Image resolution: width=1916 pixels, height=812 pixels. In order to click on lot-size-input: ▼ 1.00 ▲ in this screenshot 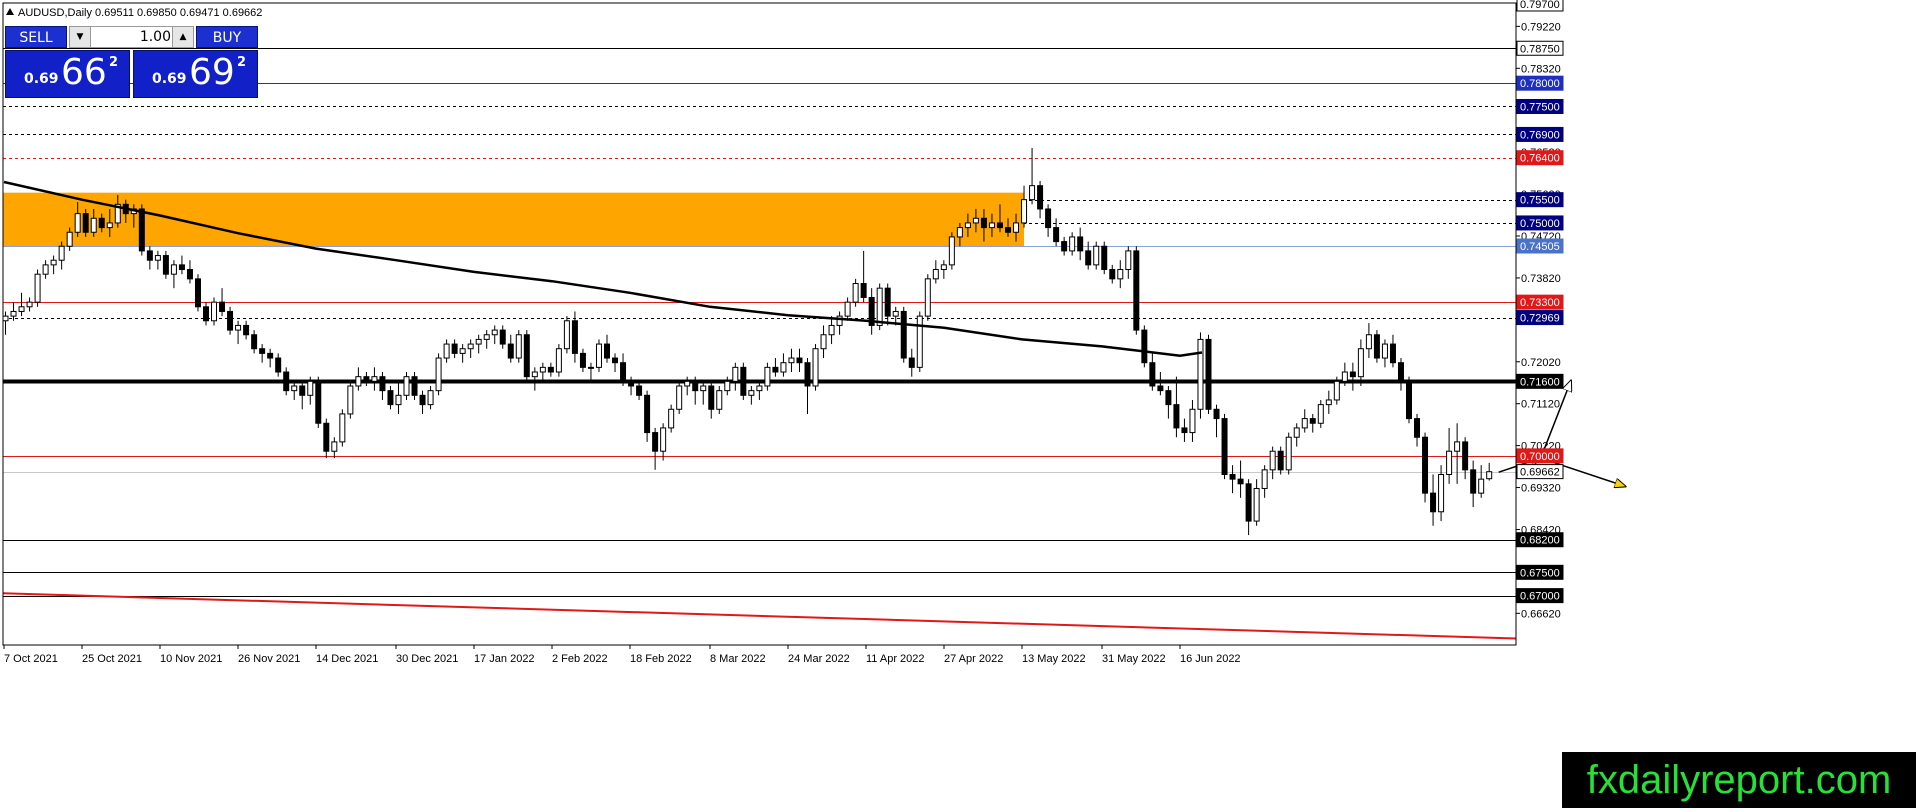, I will do `click(131, 37)`.